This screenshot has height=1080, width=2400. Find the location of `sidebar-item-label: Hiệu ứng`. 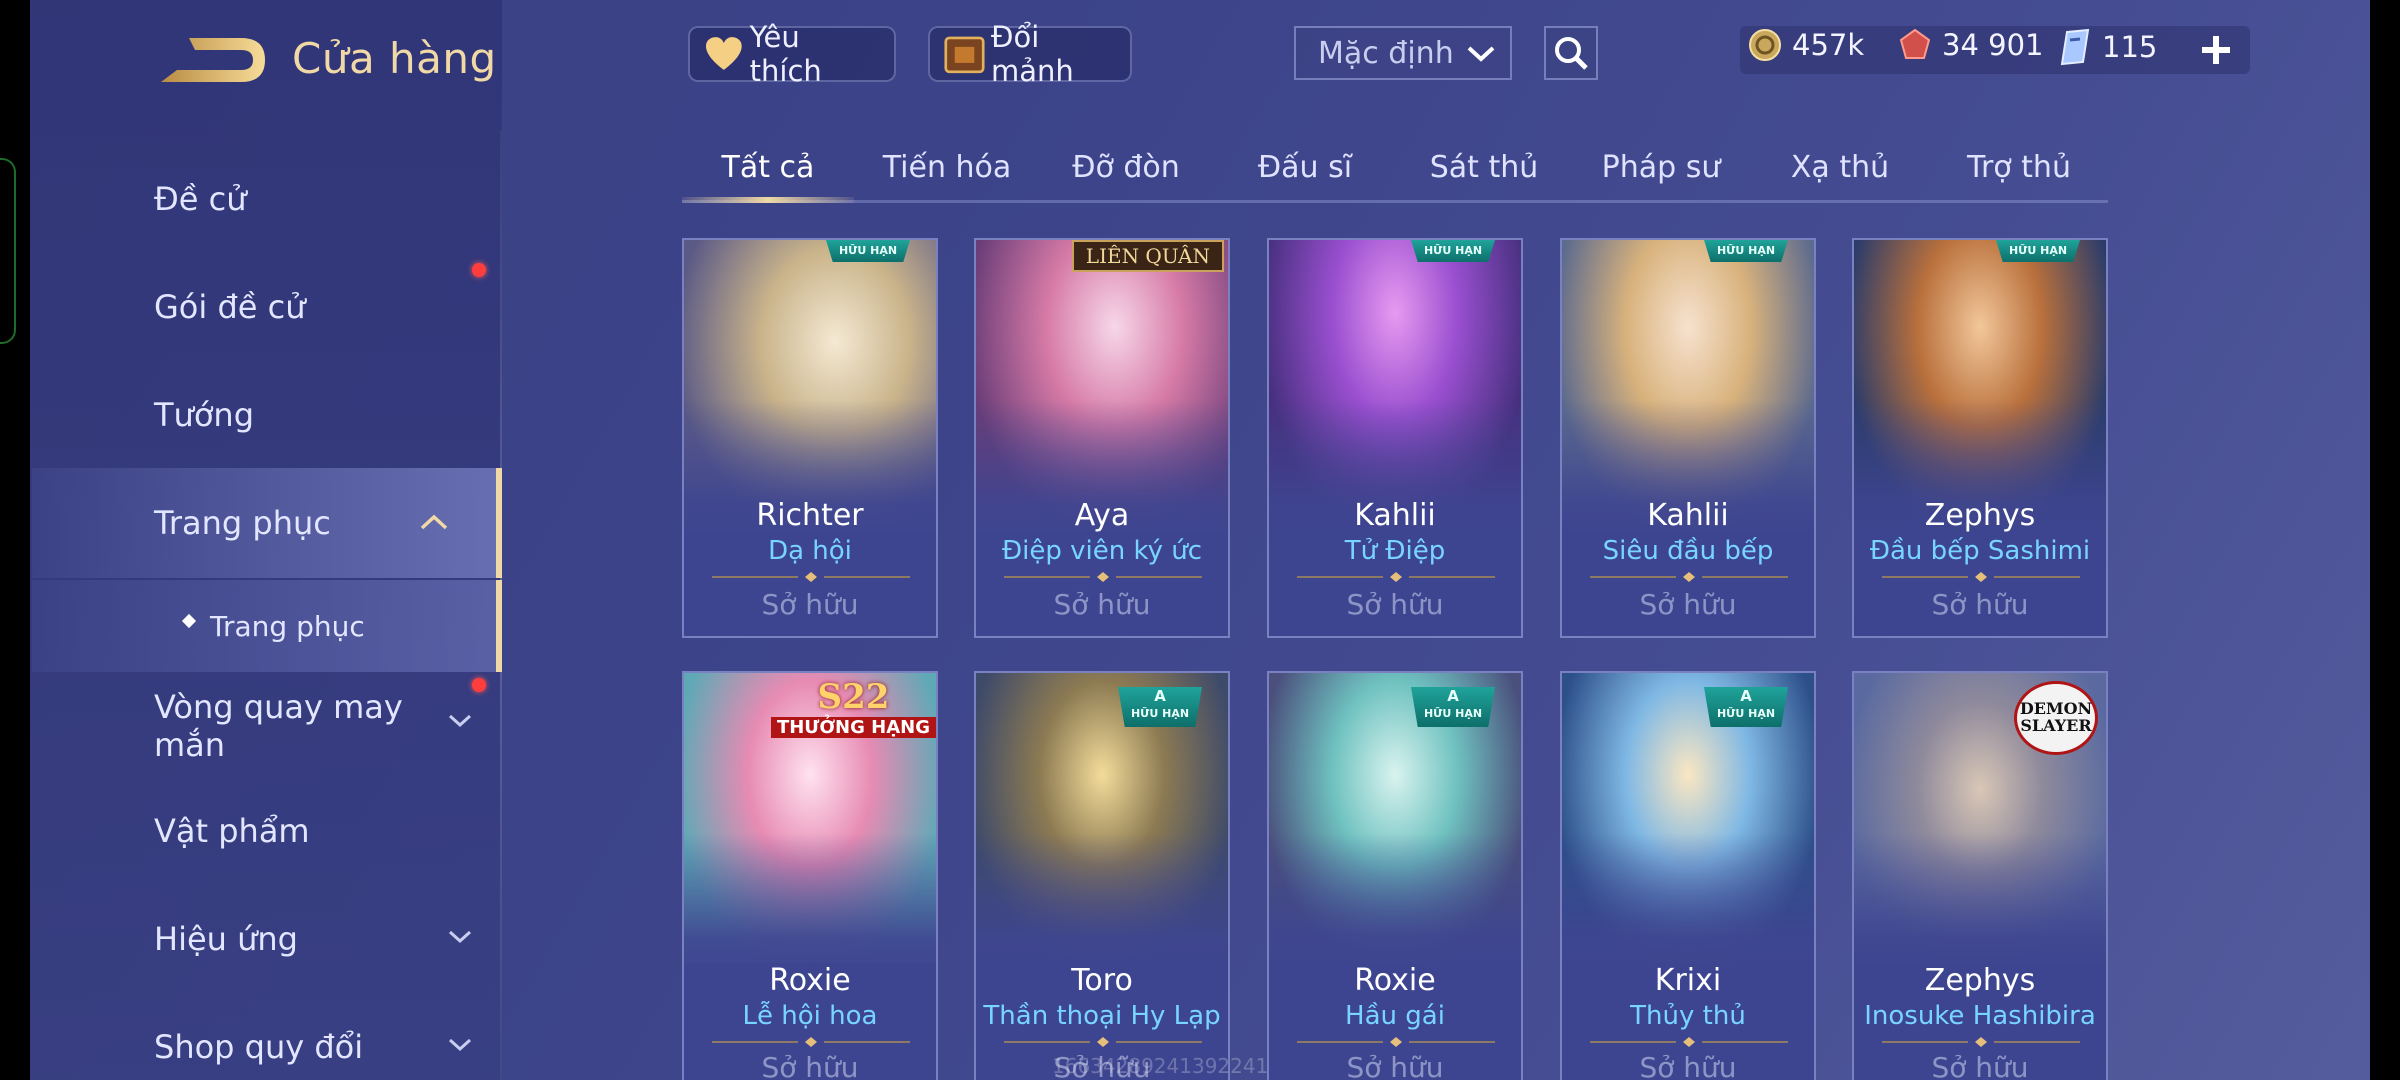

sidebar-item-label: Hiệu ứng is located at coordinates (226, 939).